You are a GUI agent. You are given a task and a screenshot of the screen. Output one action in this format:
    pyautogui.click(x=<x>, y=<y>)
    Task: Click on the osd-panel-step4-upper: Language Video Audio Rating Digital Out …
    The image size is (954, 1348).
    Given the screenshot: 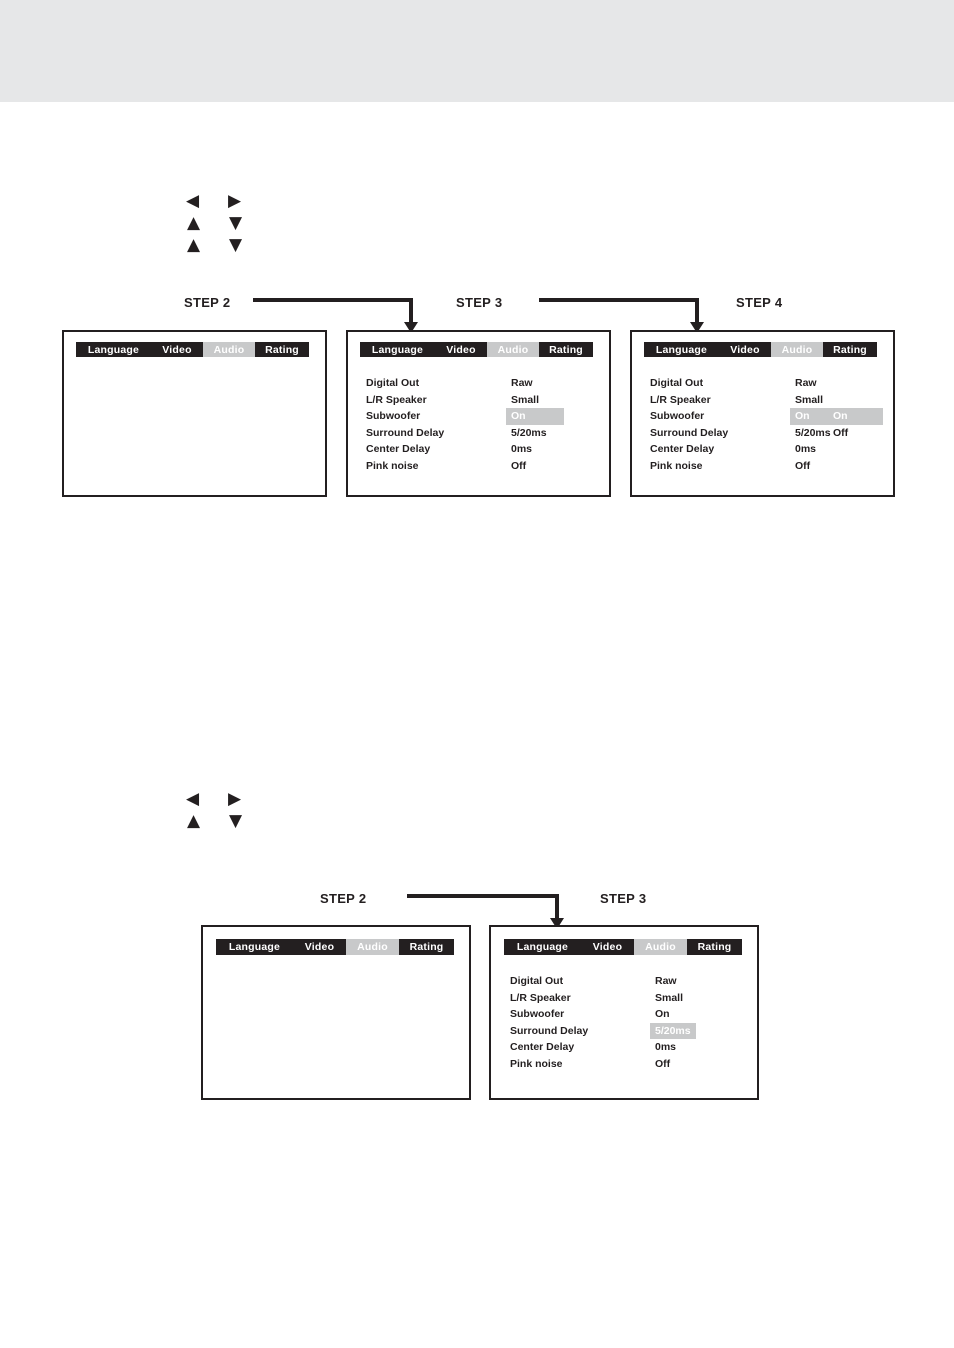 What is the action you would take?
    pyautogui.click(x=762, y=413)
    